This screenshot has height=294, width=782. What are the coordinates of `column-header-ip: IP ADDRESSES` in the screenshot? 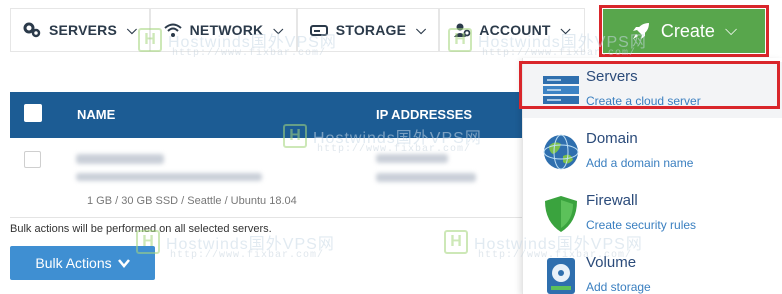 It's located at (424, 114).